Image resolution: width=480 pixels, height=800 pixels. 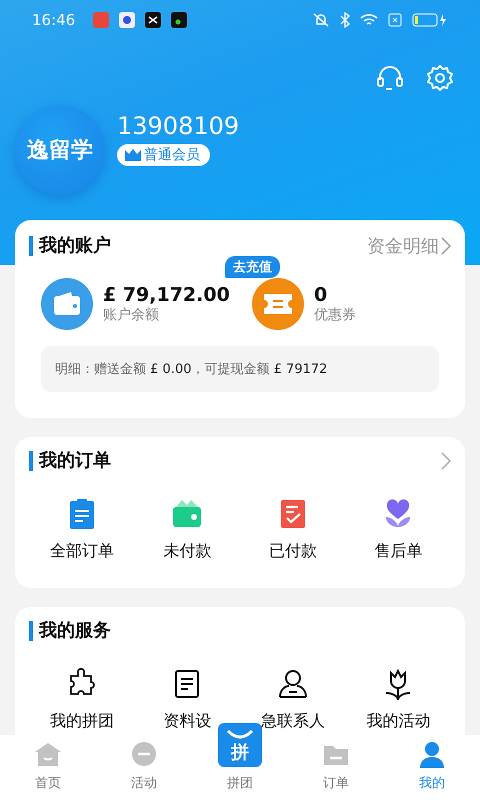 I want to click on recharge-button: 去充值, so click(x=252, y=267).